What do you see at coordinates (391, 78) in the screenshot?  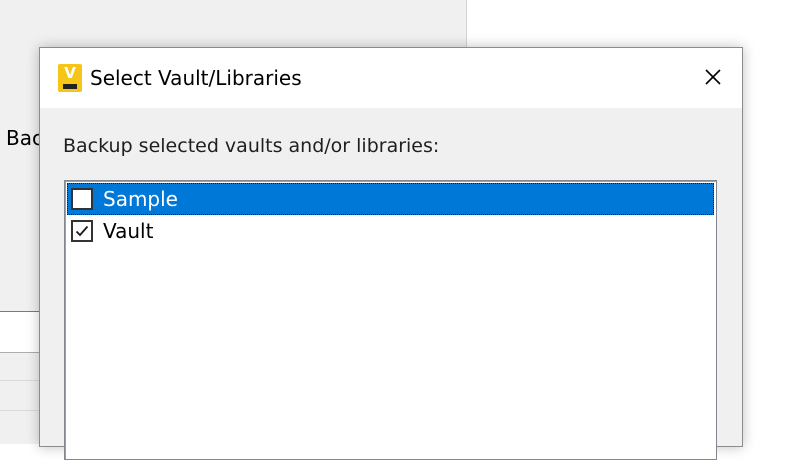 I see `dialog-titlebar: V Select Vault/Libraries` at bounding box center [391, 78].